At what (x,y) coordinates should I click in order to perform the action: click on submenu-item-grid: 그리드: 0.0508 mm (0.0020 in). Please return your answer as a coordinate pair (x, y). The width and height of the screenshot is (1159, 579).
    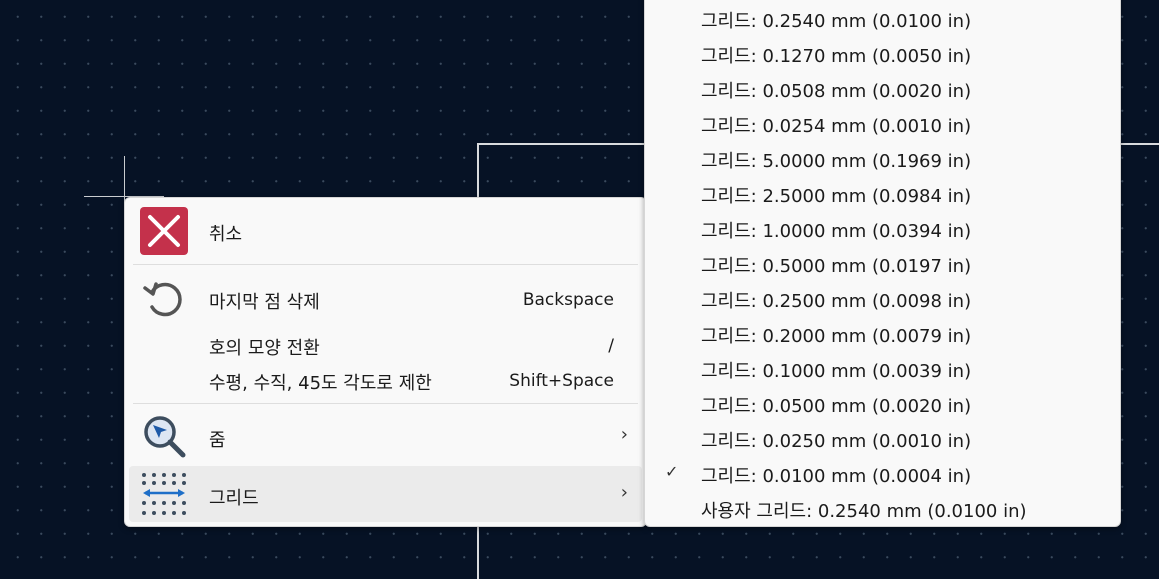
    Looking at the image, I should click on (882, 88).